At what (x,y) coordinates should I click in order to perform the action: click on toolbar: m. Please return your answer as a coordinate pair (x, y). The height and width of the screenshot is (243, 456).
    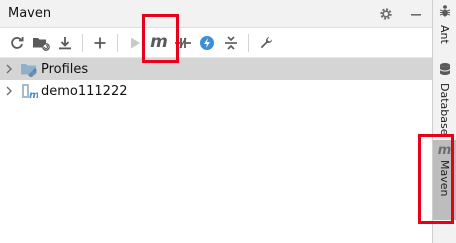
    Looking at the image, I should click on (216, 43).